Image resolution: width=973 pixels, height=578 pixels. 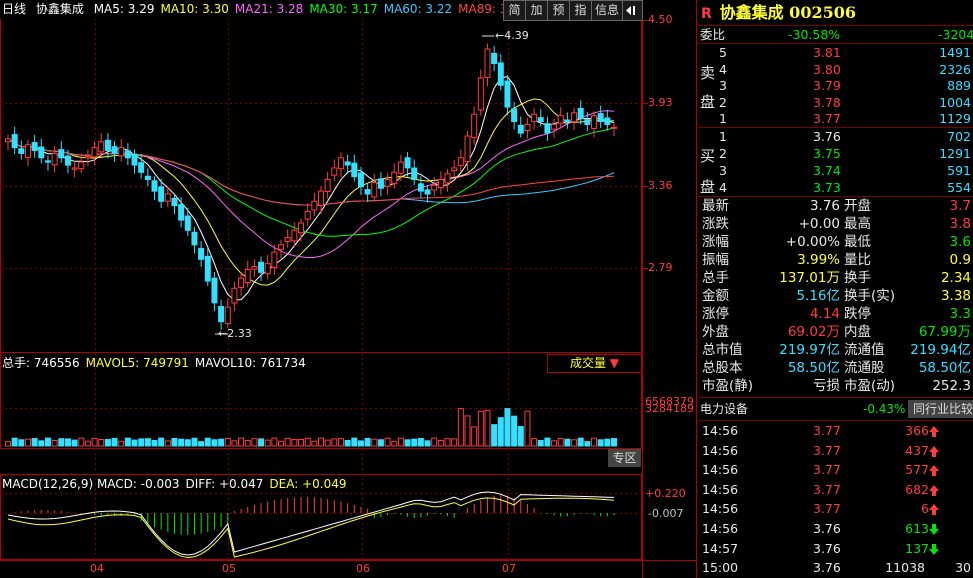 What do you see at coordinates (835, 332) in the screenshot?
I see `quote-stat-row: 外盘 69.02万 内盘 67.99万` at bounding box center [835, 332].